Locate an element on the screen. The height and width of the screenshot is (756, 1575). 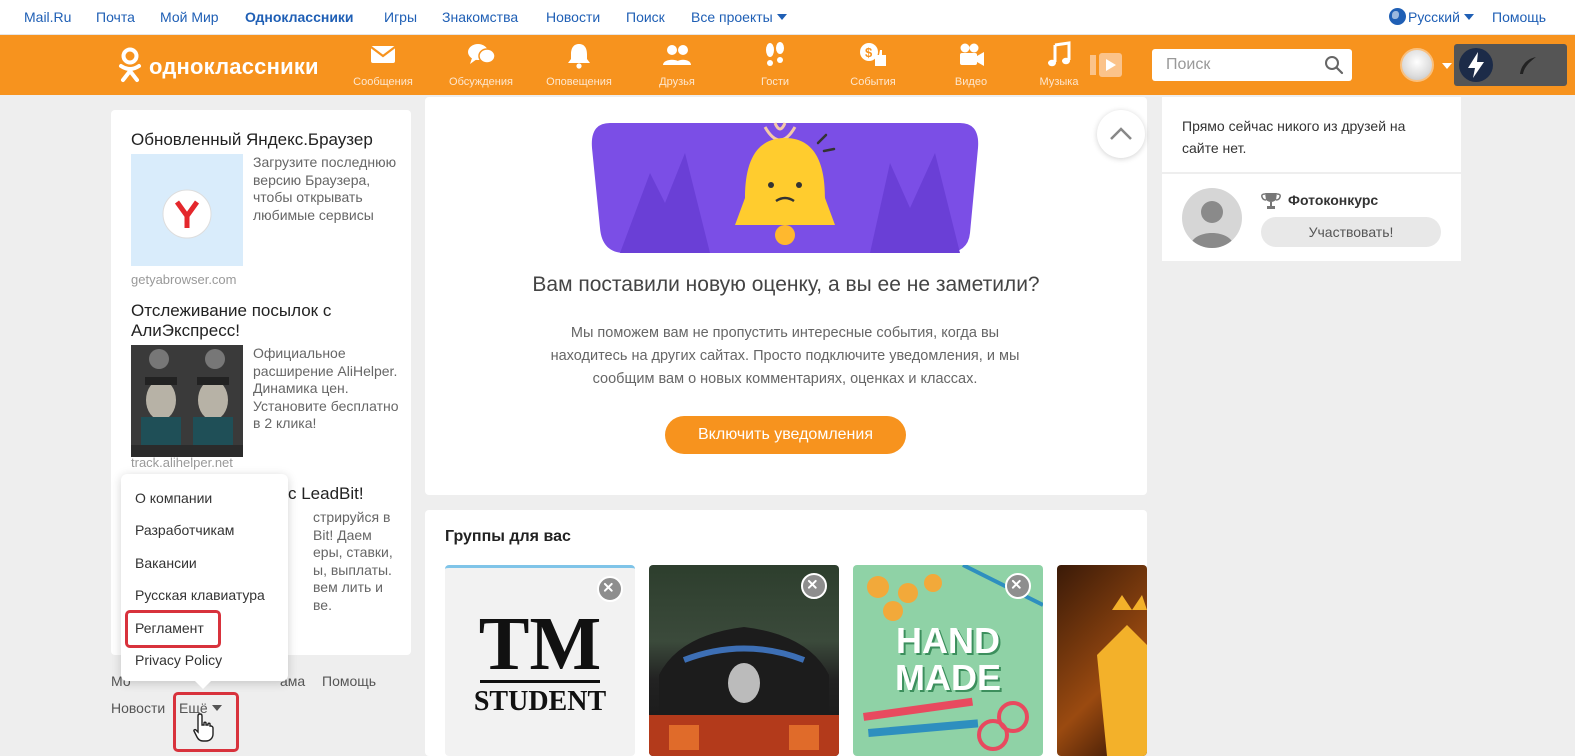
menu-item-russian-keyboard: Русская клавиатура is located at coordinates (200, 595).